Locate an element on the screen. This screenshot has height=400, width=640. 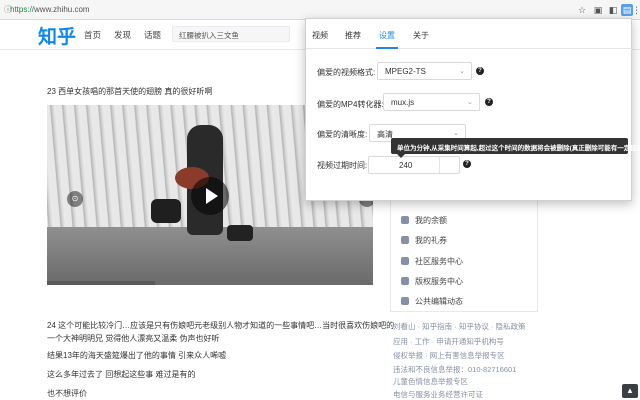
tab-videos: 视频 is located at coordinates (320, 35).